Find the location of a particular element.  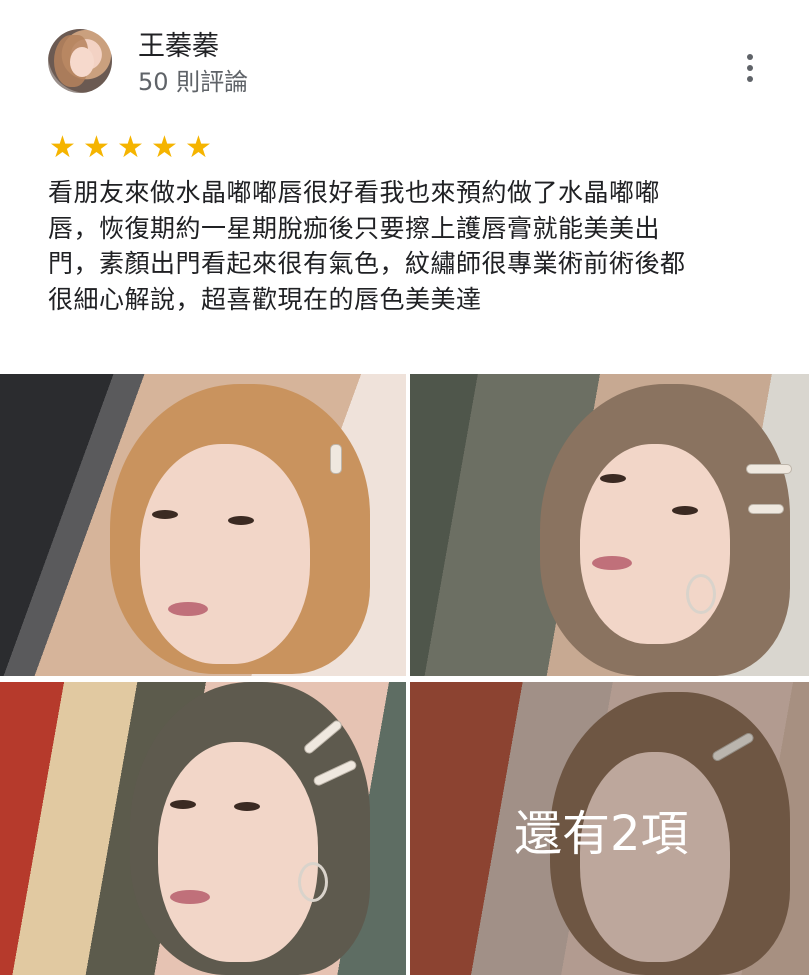

more-photos-overlay: 還有2項 is located at coordinates (609, 828).